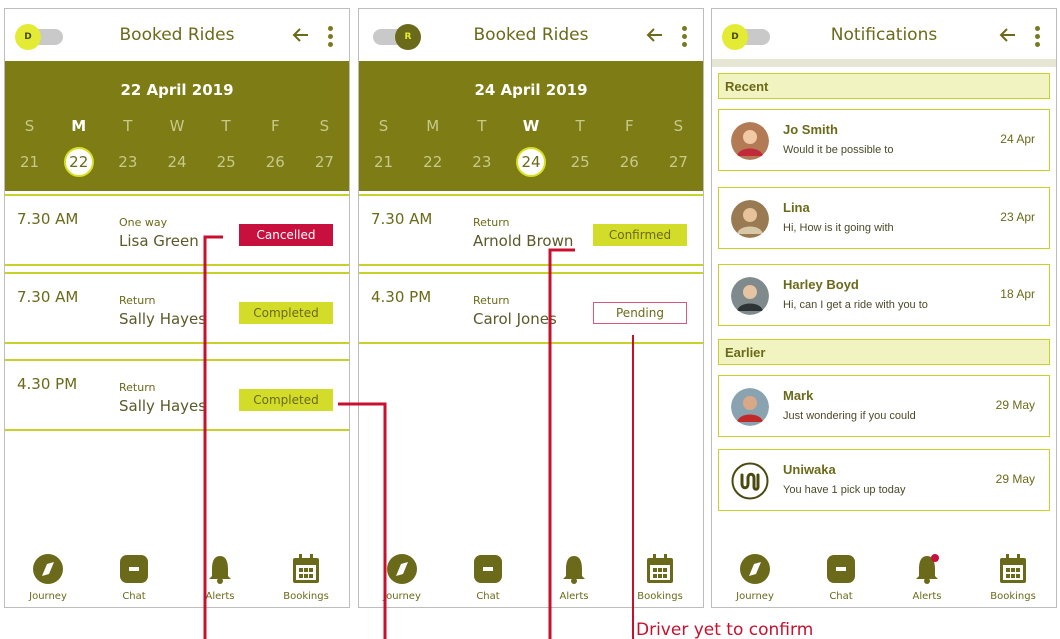 This screenshot has width=1060, height=639. I want to click on weekday-label: W, so click(531, 126).